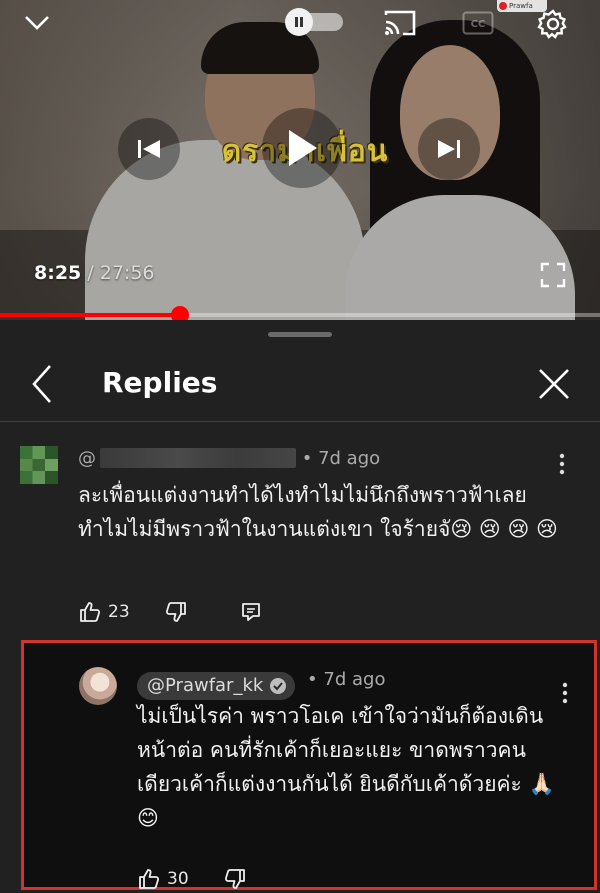  Describe the element at coordinates (553, 24) in the screenshot. I see `settings-gear-icon` at that location.